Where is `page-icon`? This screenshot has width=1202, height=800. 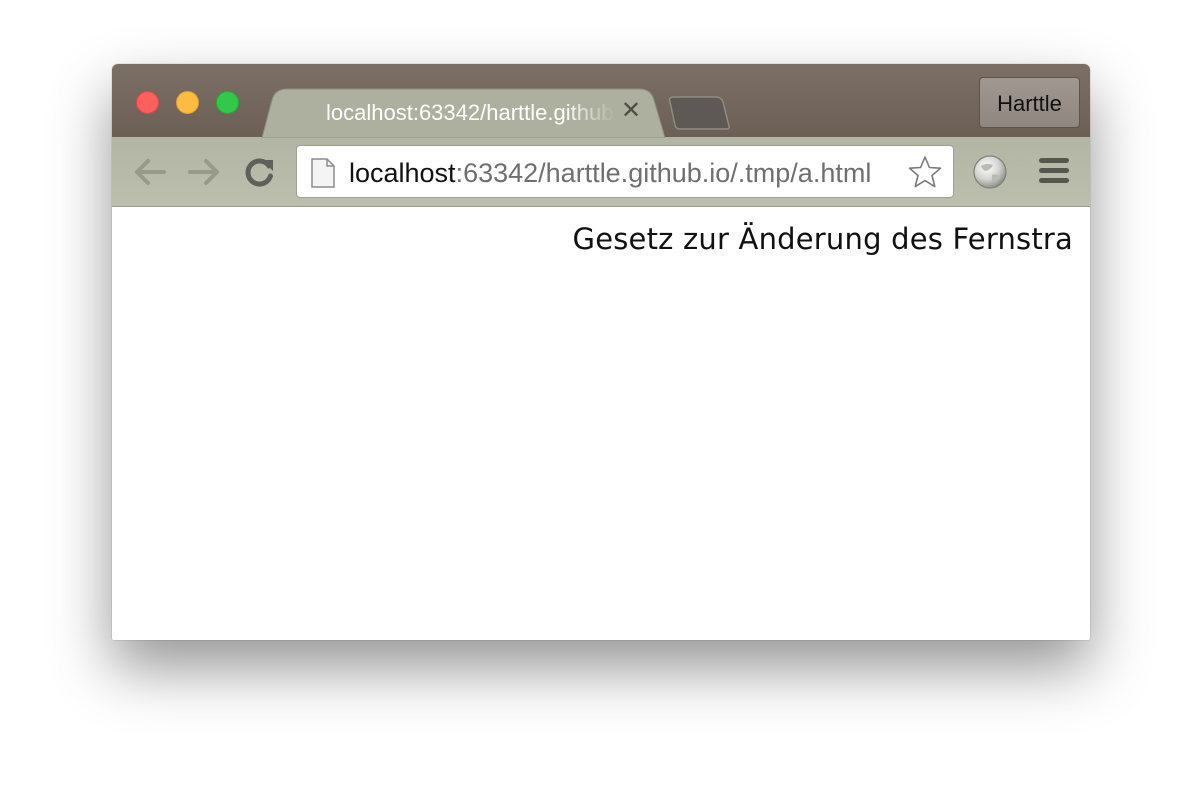
page-icon is located at coordinates (323, 173).